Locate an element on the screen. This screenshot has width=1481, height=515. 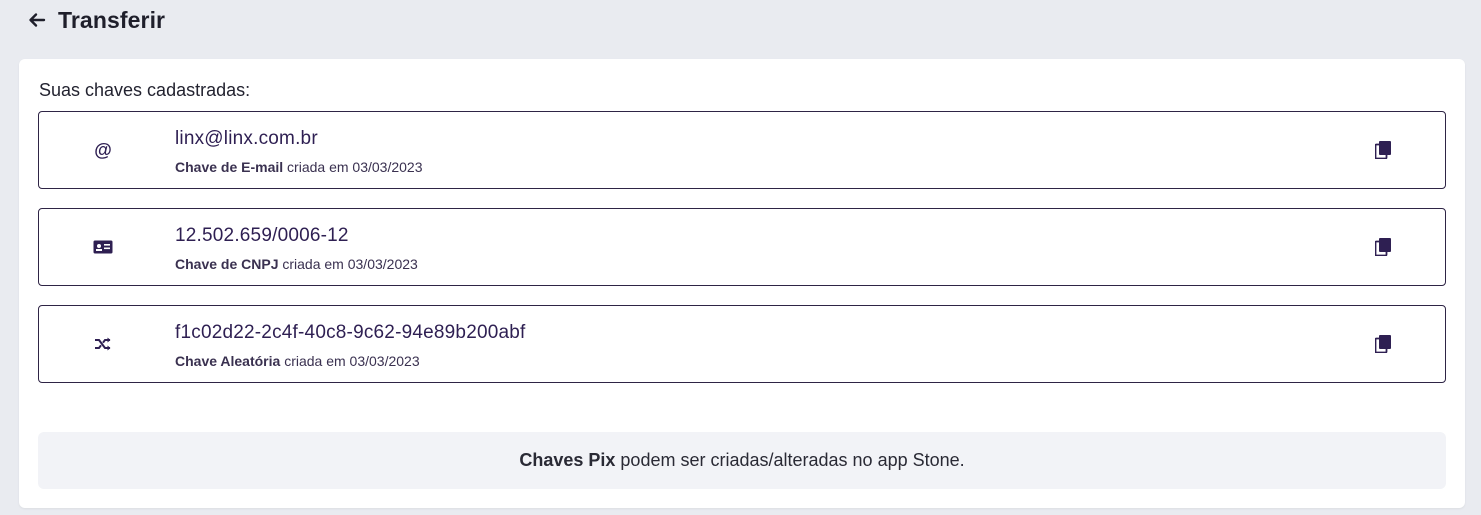
shuffle-icon is located at coordinates (103, 344).